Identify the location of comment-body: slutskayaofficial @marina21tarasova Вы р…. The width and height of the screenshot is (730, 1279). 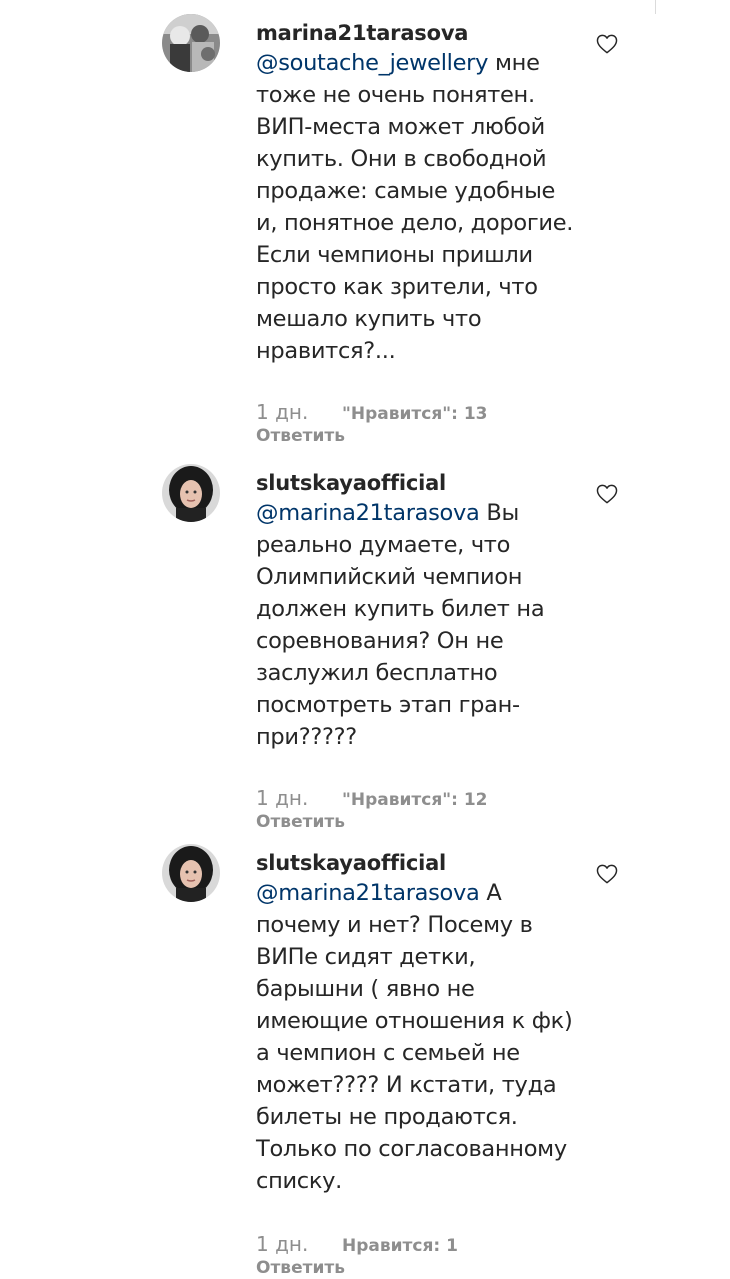
(416, 611).